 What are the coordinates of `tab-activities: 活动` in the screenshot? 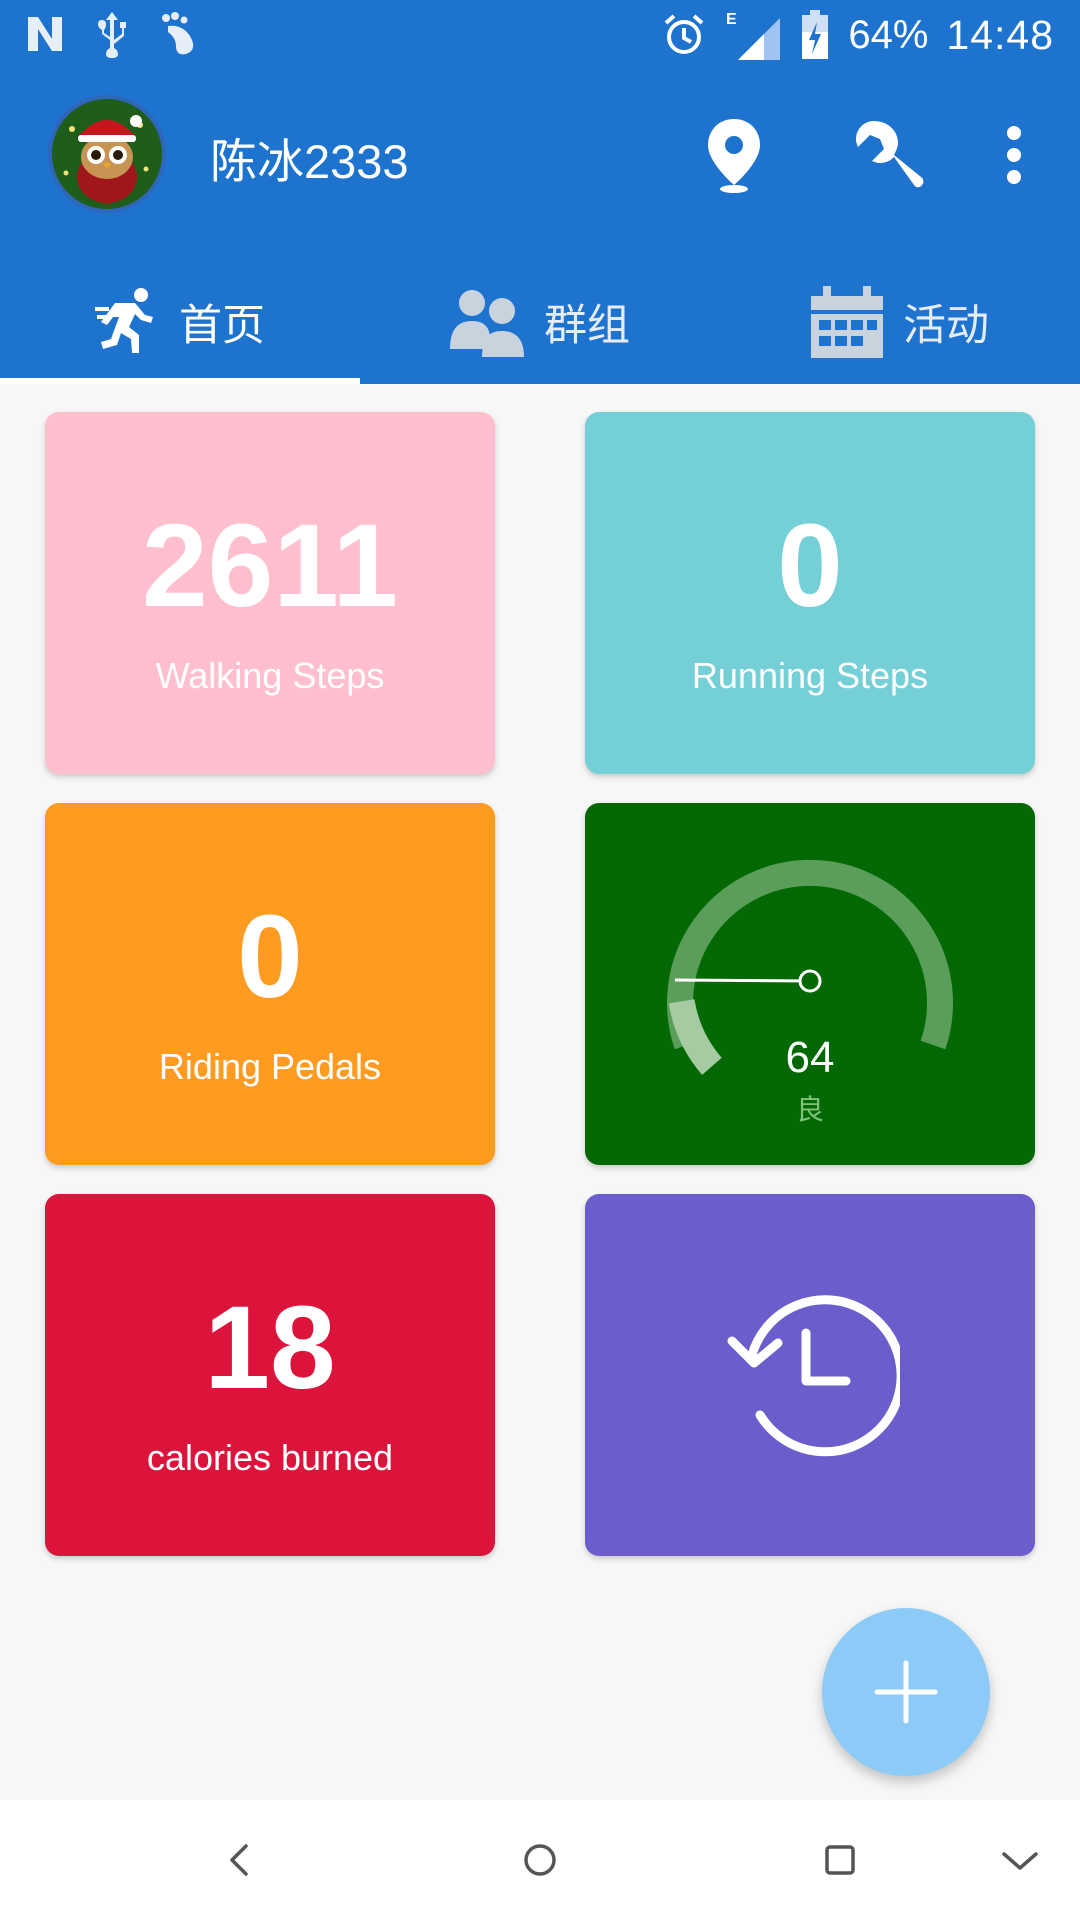 It's located at (900, 322).